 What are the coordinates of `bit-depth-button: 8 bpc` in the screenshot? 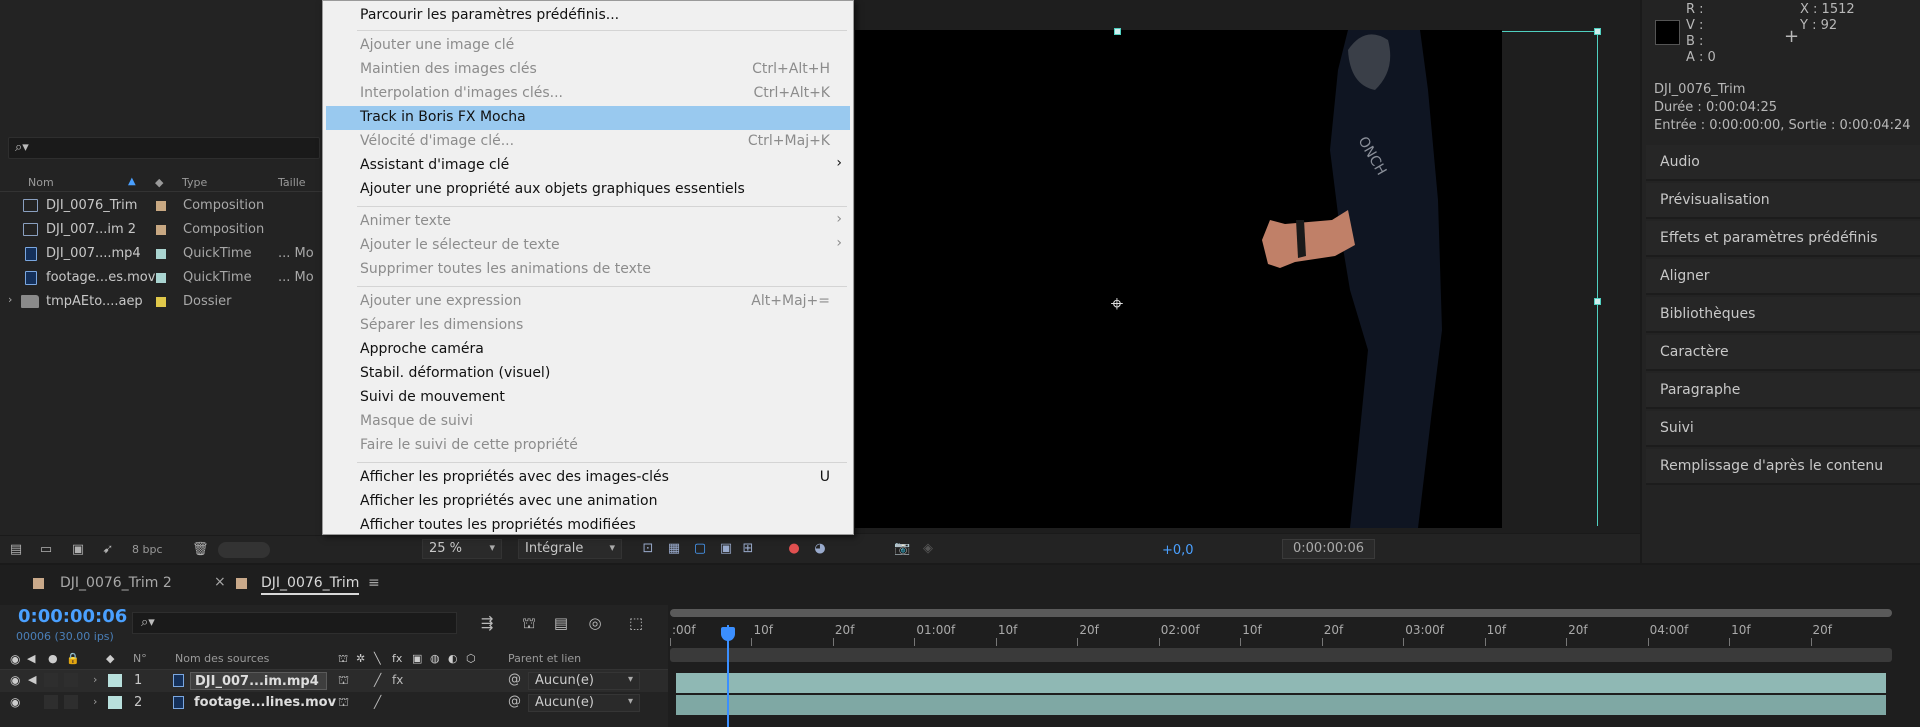 It's located at (147, 549).